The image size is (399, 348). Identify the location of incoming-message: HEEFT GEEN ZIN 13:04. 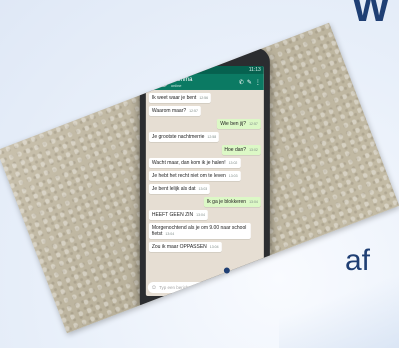
(178, 214).